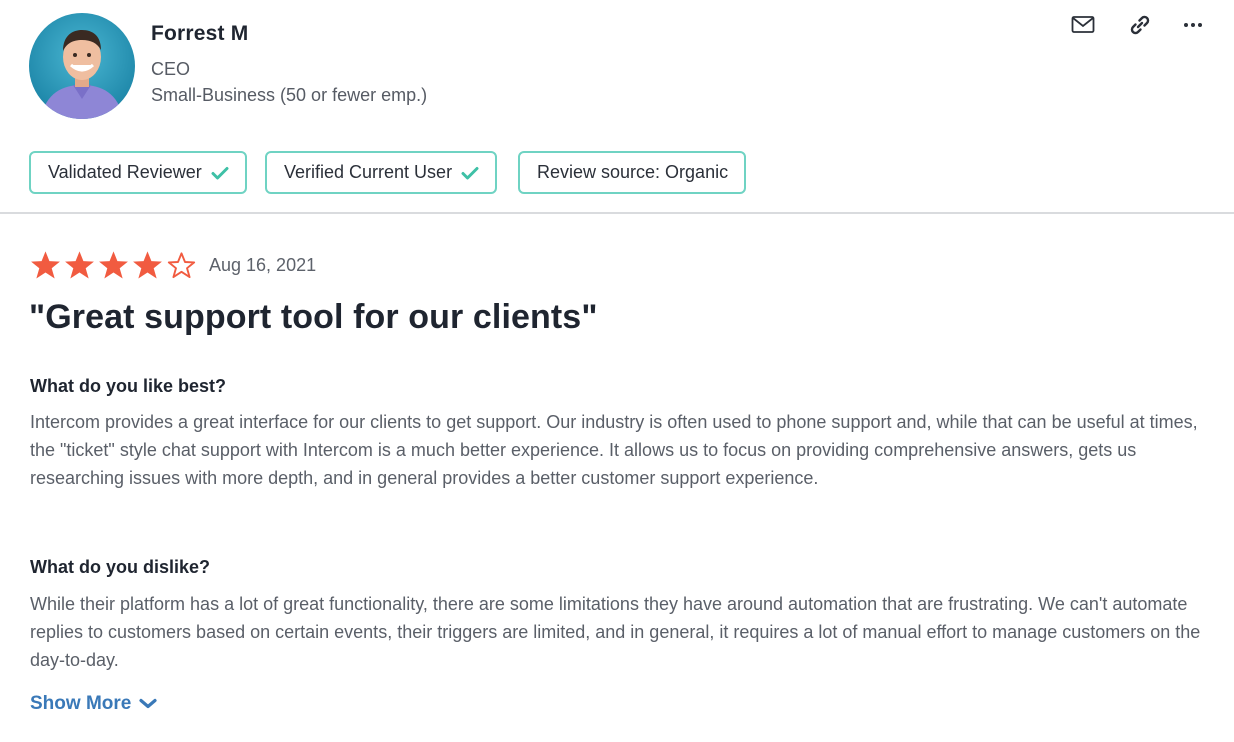 The width and height of the screenshot is (1234, 742). Describe the element at coordinates (1193, 25) in the screenshot. I see `more-icon` at that location.